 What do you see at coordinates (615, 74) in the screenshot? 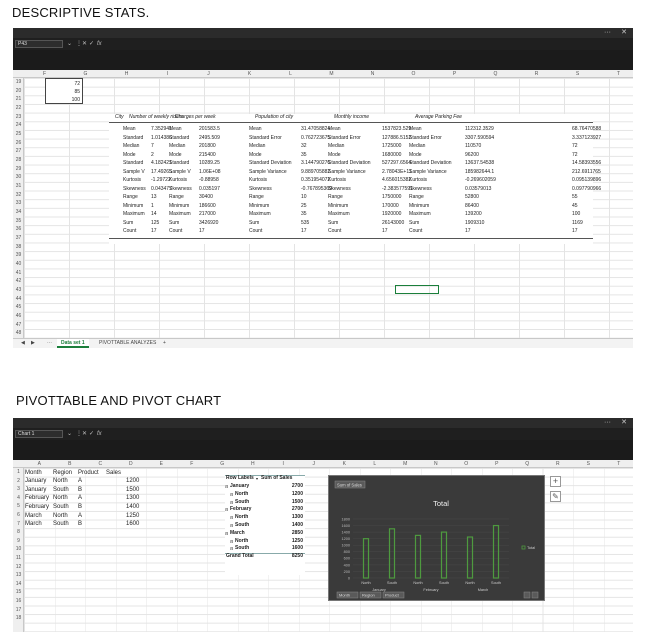
I see `column-header: T` at bounding box center [615, 74].